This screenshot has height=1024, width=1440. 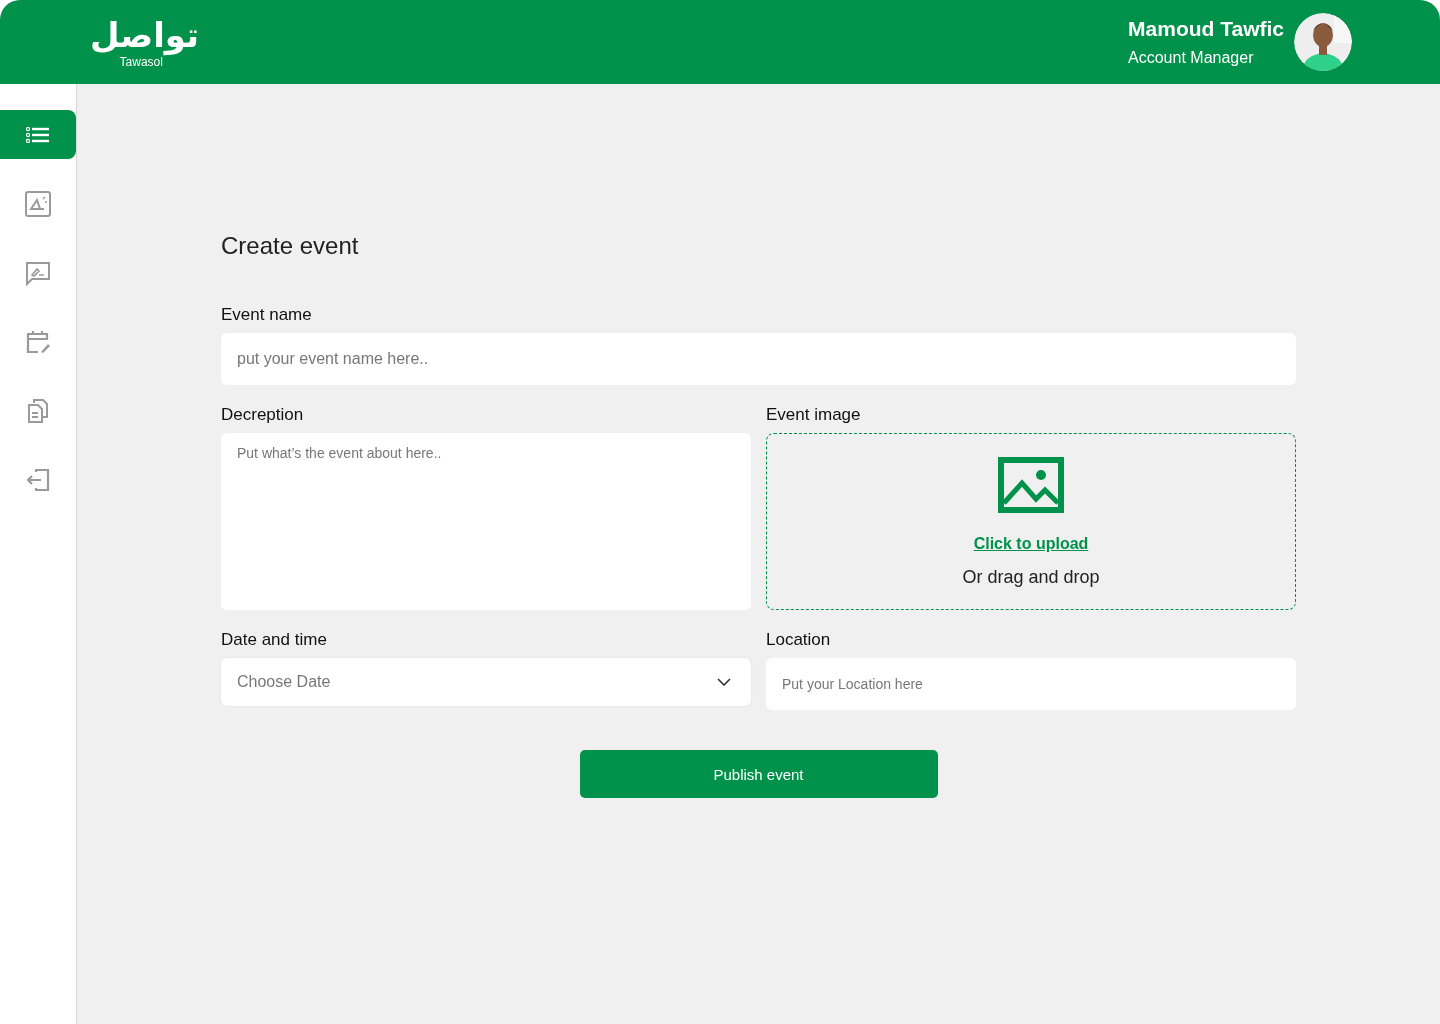 What do you see at coordinates (758, 359) in the screenshot?
I see `input-field: put your event name here..` at bounding box center [758, 359].